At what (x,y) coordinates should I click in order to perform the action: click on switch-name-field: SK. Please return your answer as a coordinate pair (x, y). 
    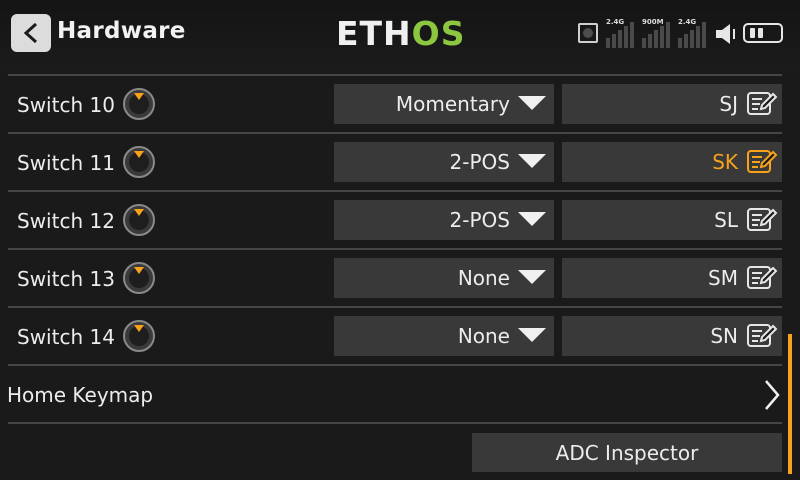
    Looking at the image, I should click on (672, 162).